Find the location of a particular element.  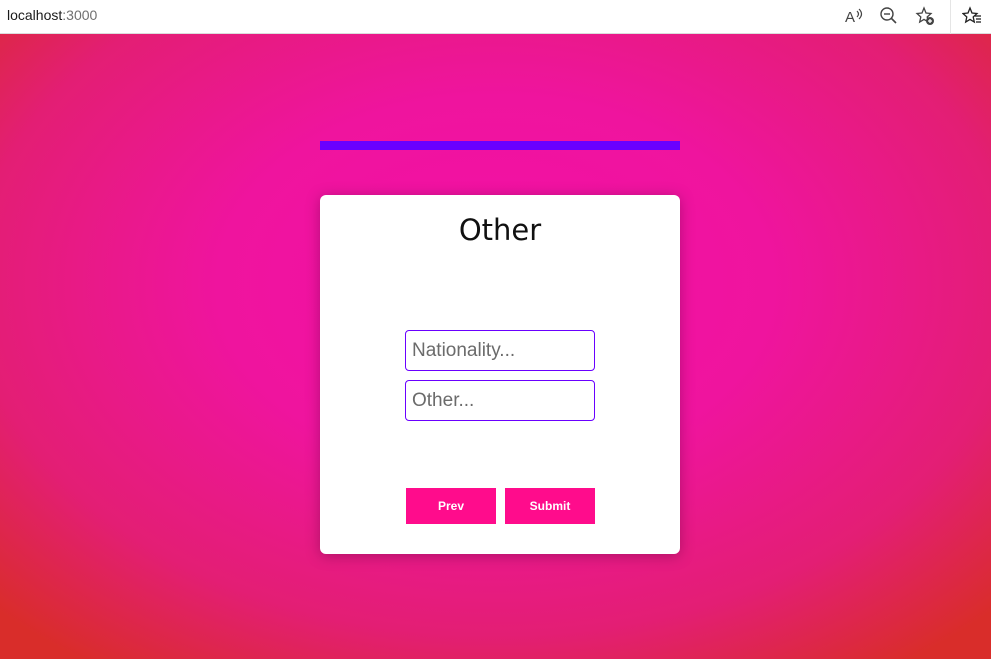

toolbar-divider is located at coordinates (950, 17).